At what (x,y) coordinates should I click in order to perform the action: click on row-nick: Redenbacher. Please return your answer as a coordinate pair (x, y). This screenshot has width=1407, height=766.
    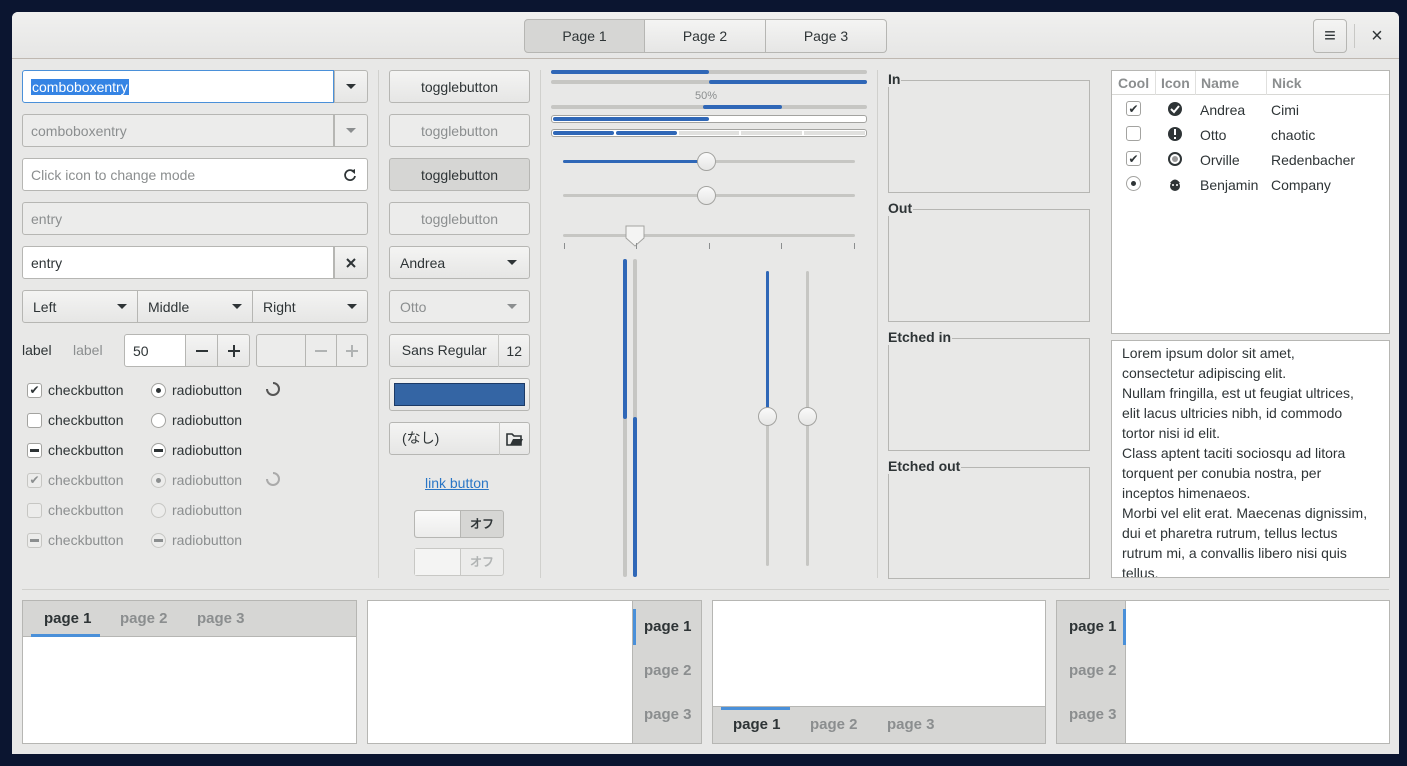
    Looking at the image, I should click on (1313, 160).